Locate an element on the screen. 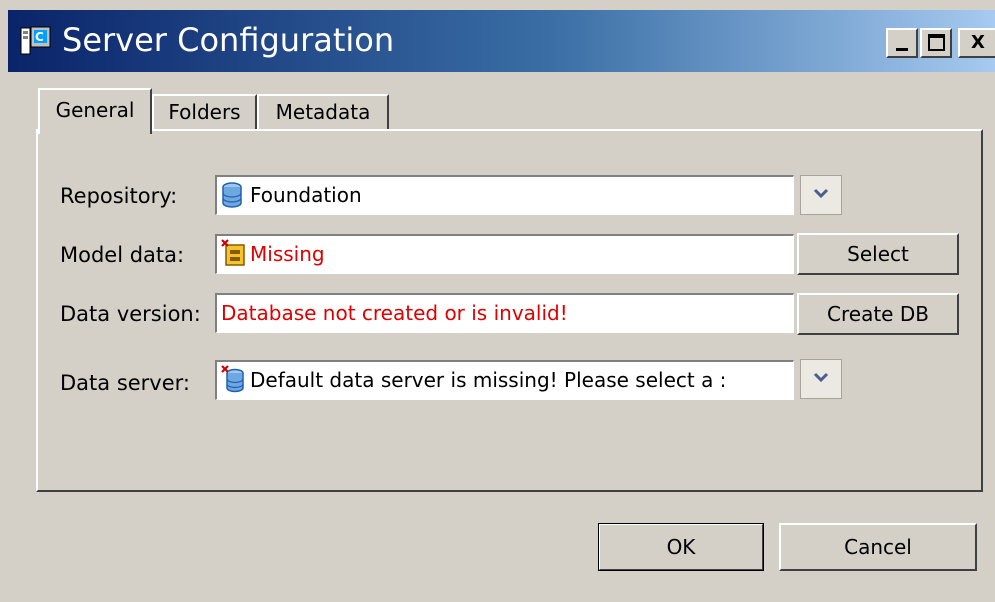 This screenshot has height=602, width=995. maximize-icon is located at coordinates (936, 42).